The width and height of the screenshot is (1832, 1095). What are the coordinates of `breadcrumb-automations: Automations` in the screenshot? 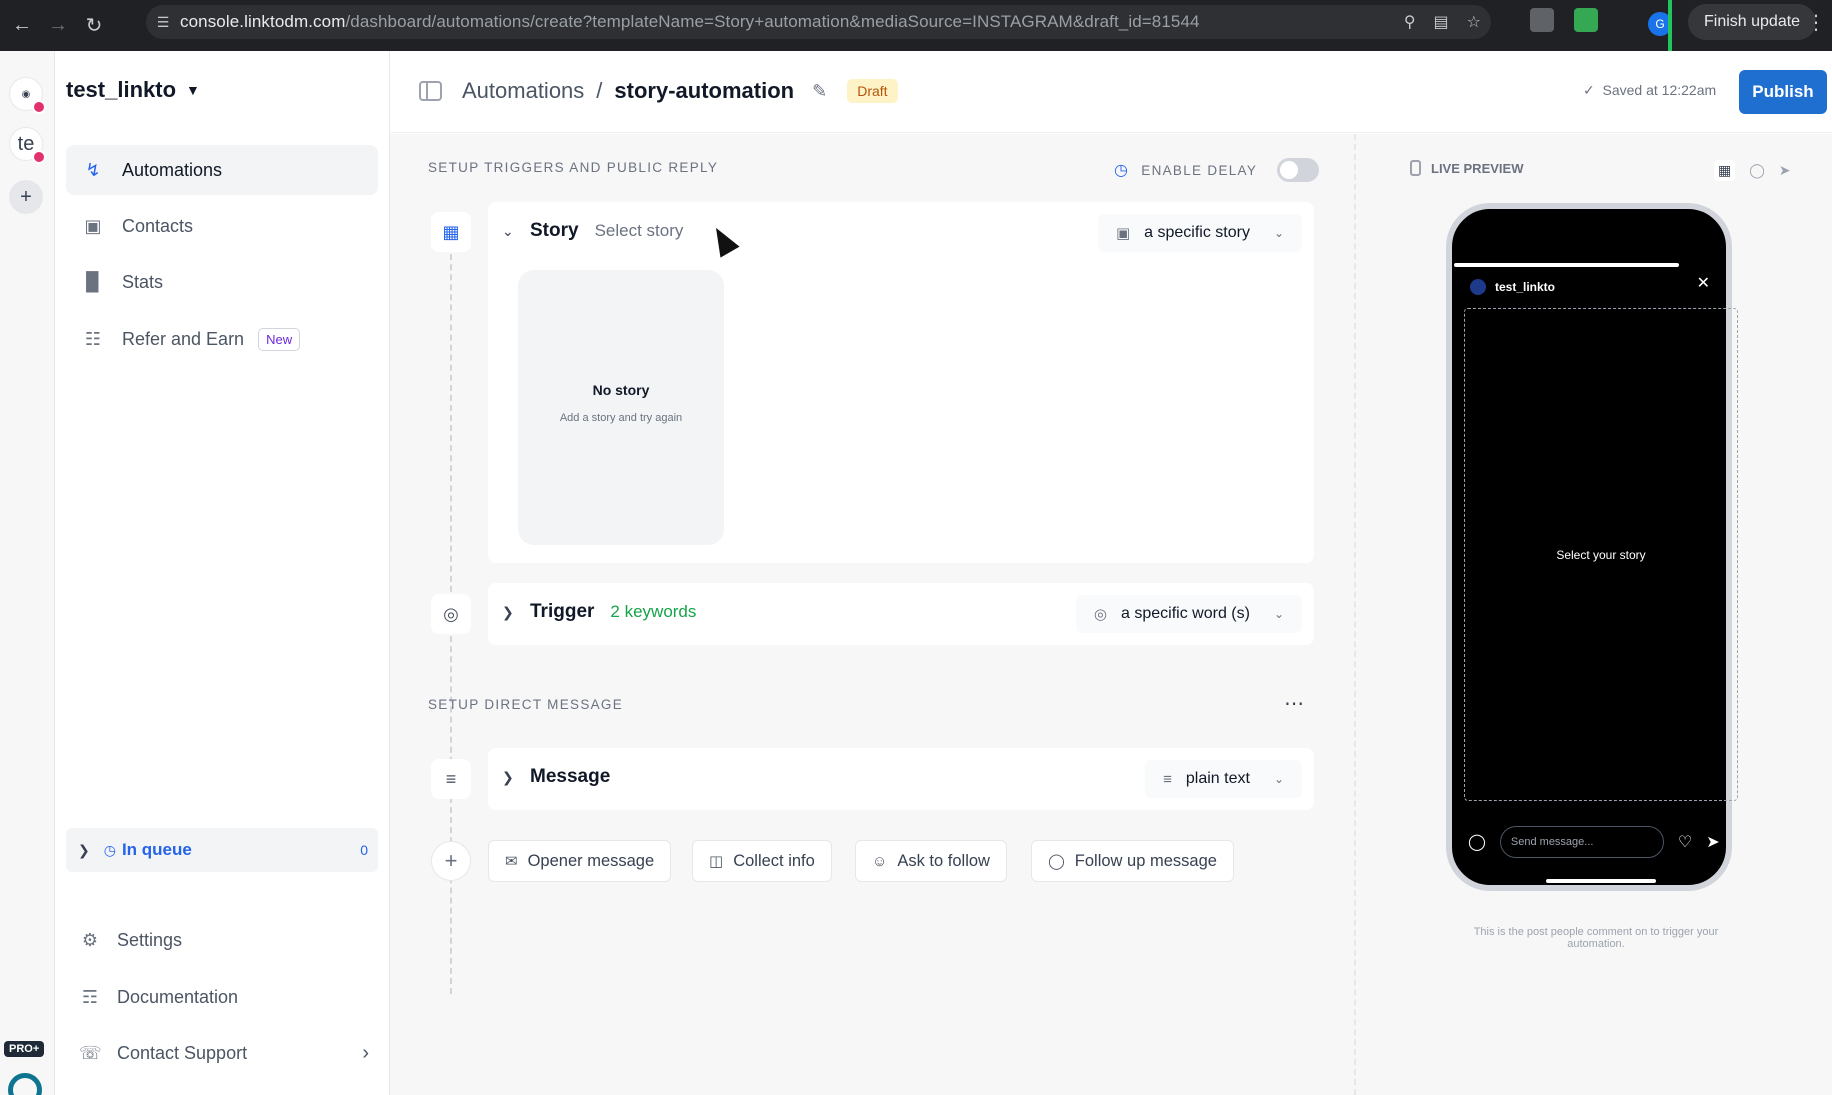 It's located at (523, 91).